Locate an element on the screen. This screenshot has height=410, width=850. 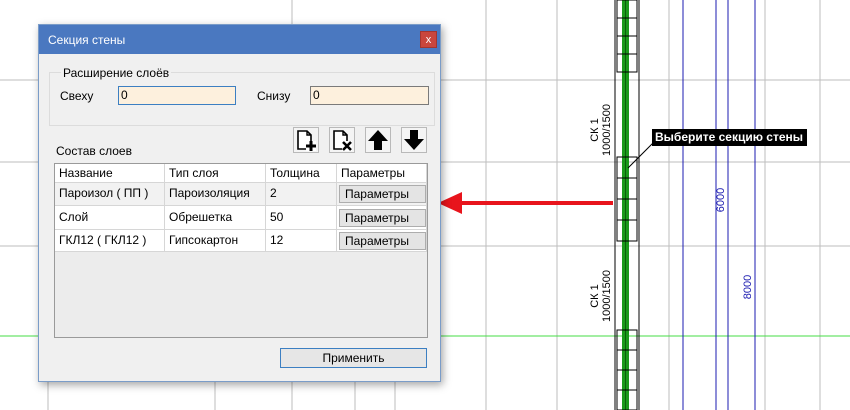
hint-tooltip: Выберите секцию стены is located at coordinates (730, 137).